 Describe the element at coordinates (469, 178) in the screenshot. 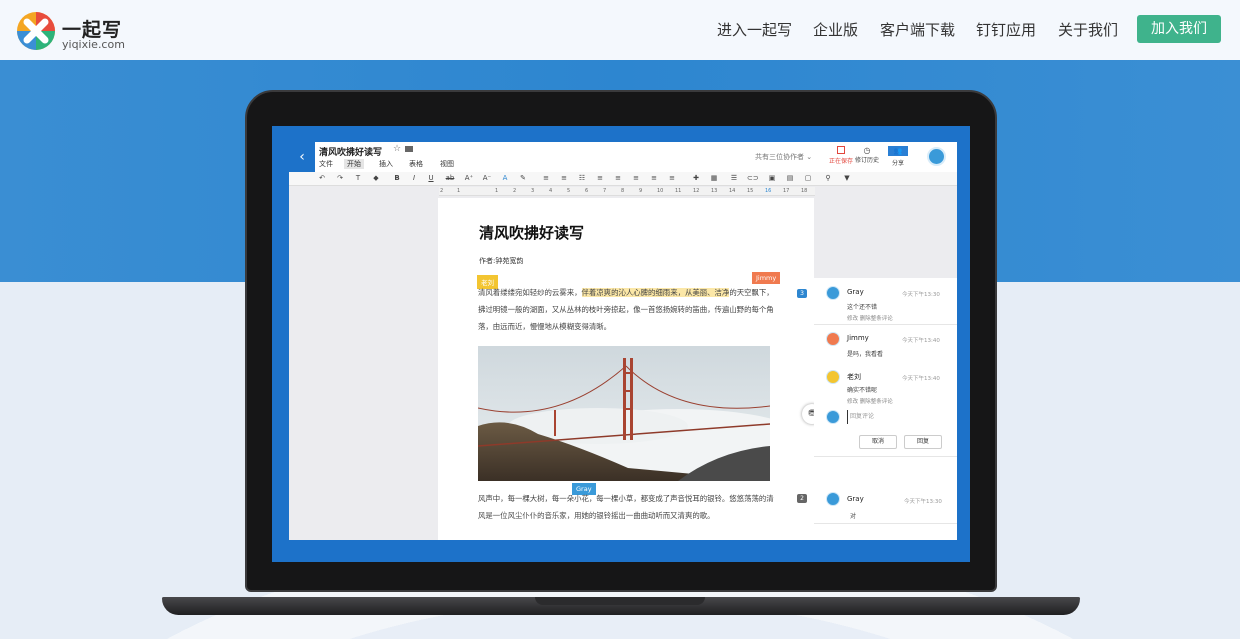

I see `font-size-up-icon: A⁺` at that location.